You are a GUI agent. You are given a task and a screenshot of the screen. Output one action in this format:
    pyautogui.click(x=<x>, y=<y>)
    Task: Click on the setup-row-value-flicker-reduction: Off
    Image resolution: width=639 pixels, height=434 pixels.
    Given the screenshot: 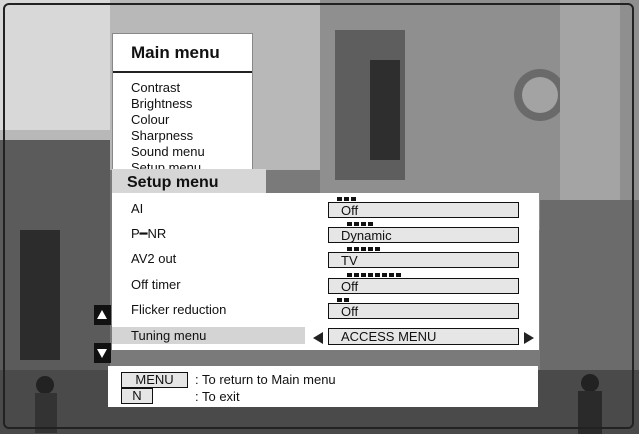 What is the action you would take?
    pyautogui.click(x=423, y=308)
    